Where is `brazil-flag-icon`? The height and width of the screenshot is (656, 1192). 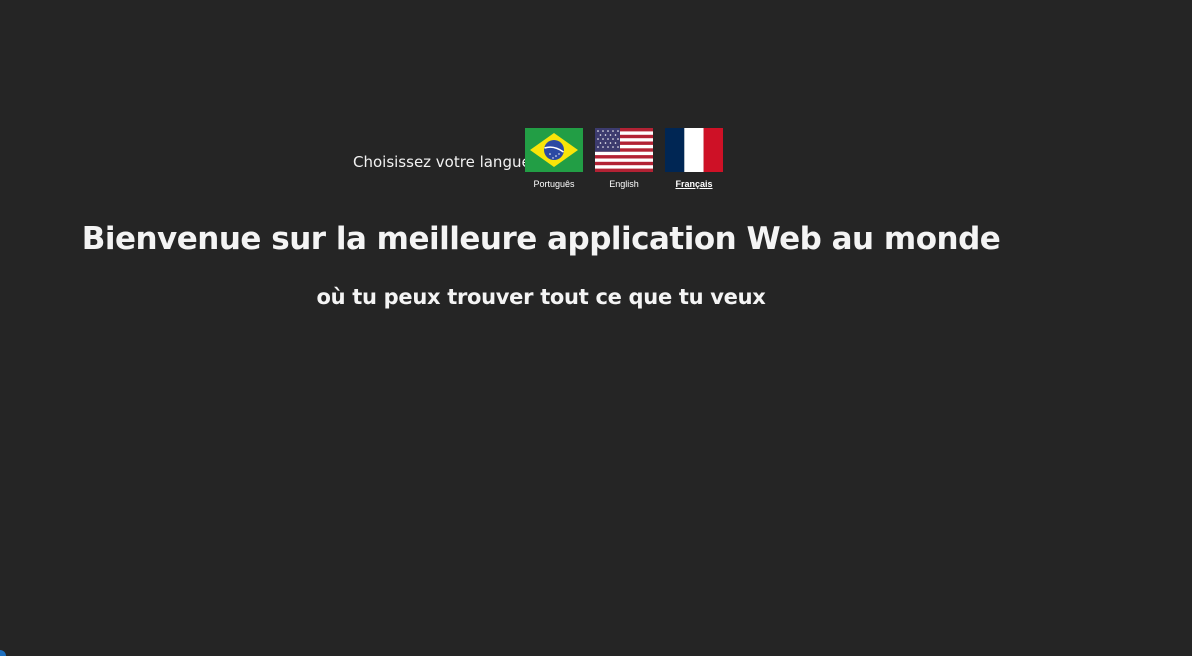 brazil-flag-icon is located at coordinates (554, 150).